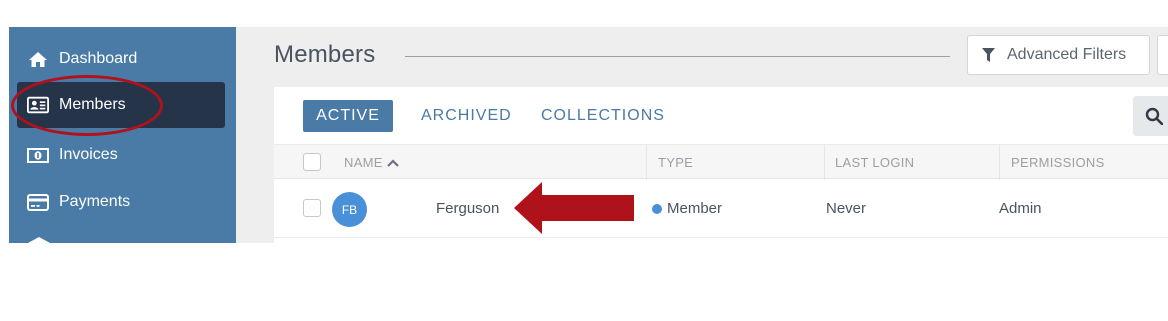 This screenshot has width=1168, height=321. What do you see at coordinates (1067, 54) in the screenshot?
I see `advanced-filters-label: Advanced Filters` at bounding box center [1067, 54].